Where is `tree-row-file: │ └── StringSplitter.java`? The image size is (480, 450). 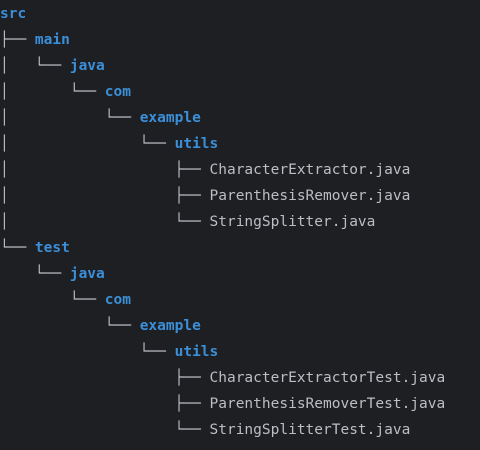 tree-row-file: │ └── StringSplitter.java is located at coordinates (187, 222).